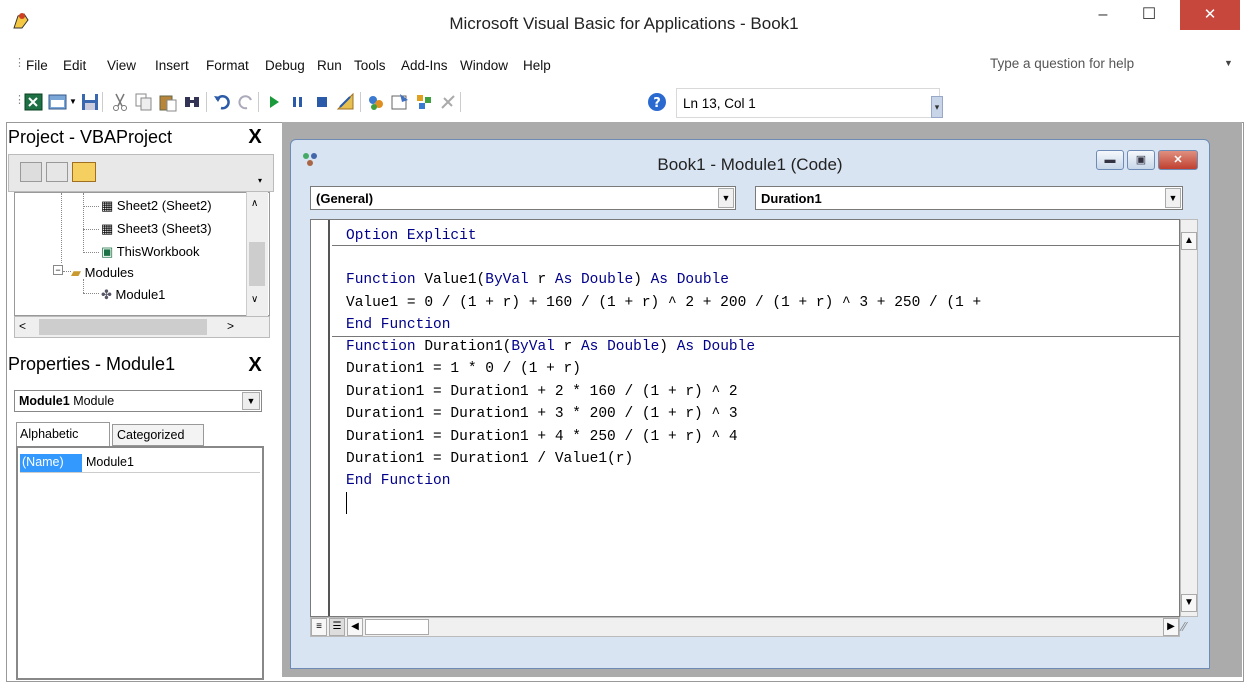  What do you see at coordinates (37, 65) in the screenshot?
I see `menu-file: File` at bounding box center [37, 65].